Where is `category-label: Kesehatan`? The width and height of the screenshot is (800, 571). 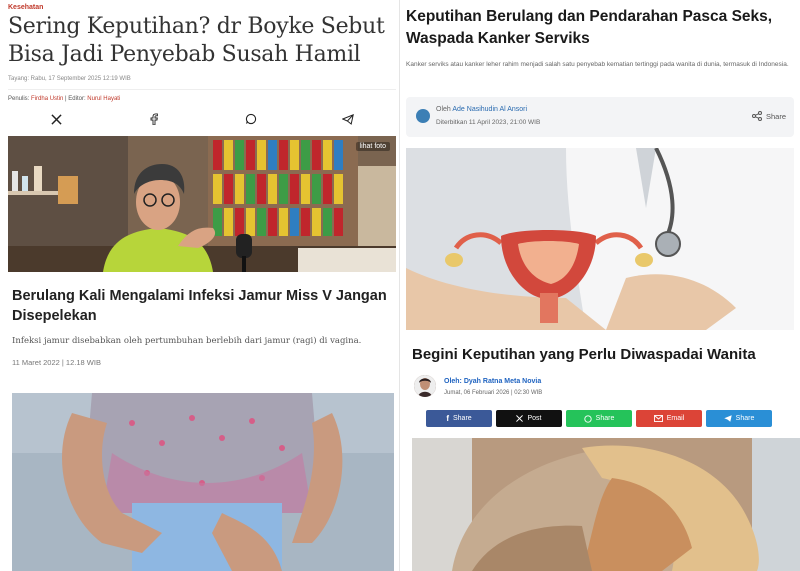
category-label: Kesehatan is located at coordinates (25, 7).